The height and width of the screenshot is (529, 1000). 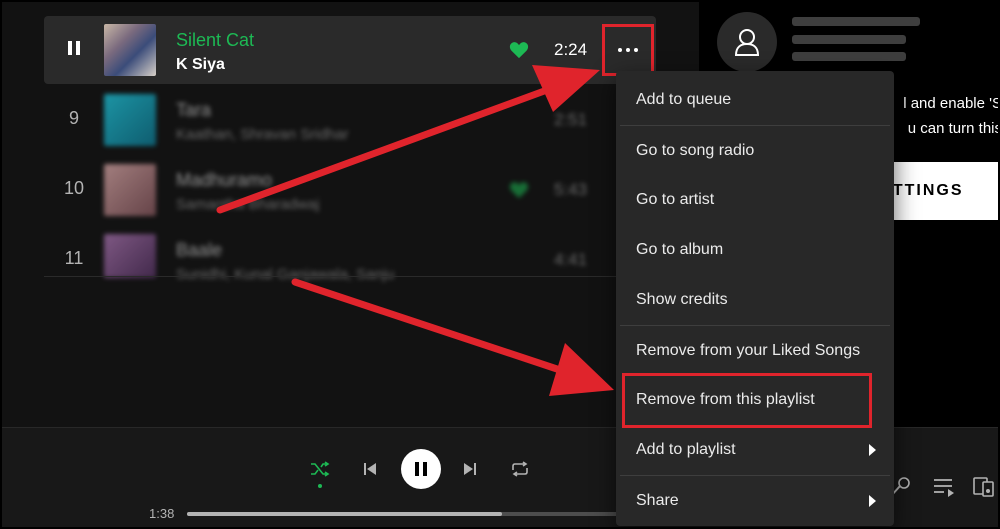 I want to click on repeat-icon, so click(x=520, y=469).